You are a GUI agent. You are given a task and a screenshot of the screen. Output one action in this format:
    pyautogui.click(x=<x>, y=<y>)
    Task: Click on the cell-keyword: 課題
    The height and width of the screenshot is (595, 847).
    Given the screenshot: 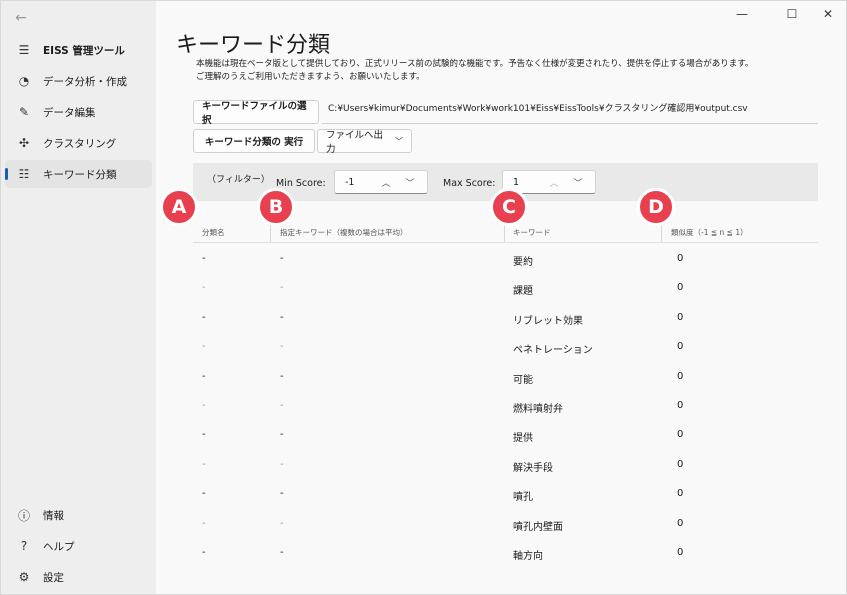 What is the action you would take?
    pyautogui.click(x=523, y=292)
    